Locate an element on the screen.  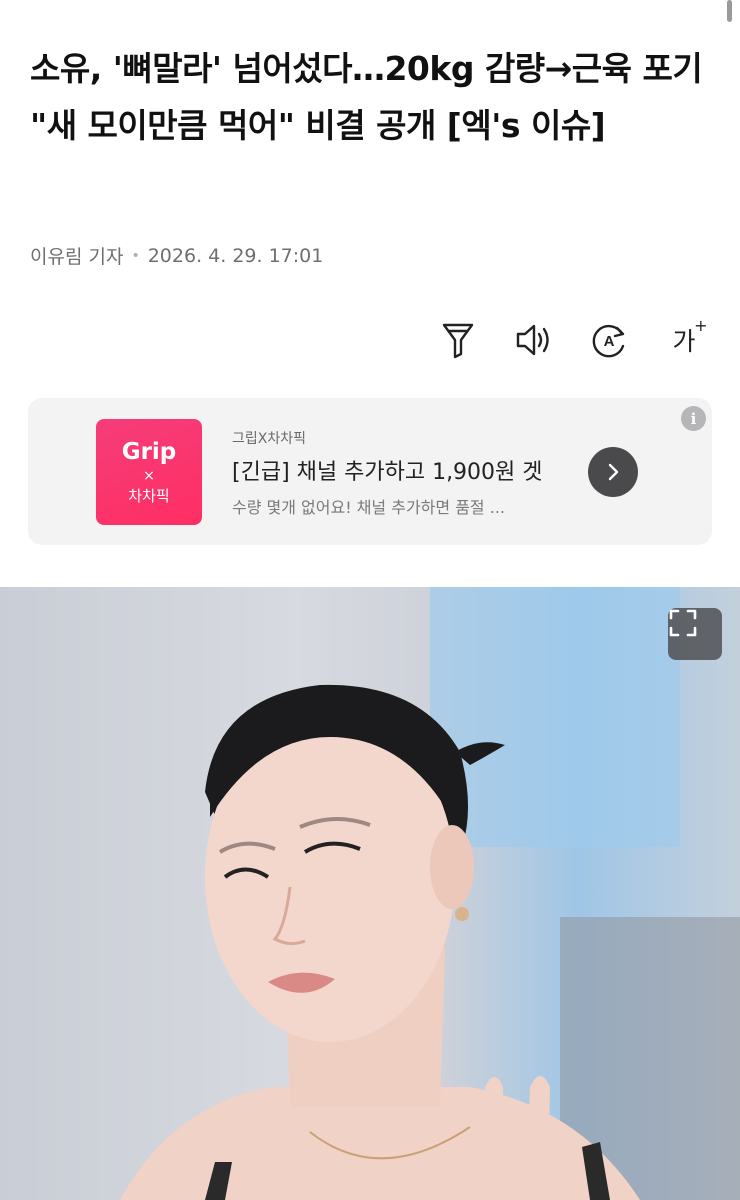
expand-icon is located at coordinates (695, 634).